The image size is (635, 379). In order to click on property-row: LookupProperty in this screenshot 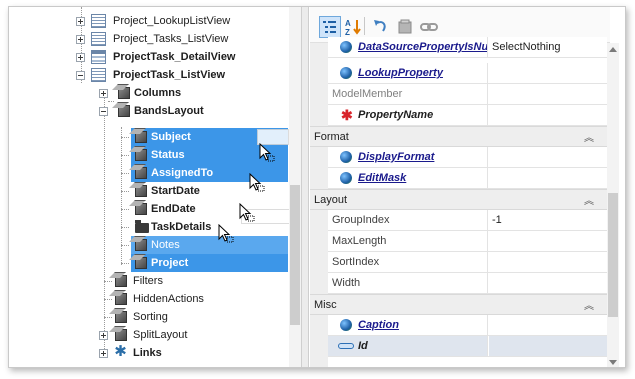, I will do `click(467, 73)`.